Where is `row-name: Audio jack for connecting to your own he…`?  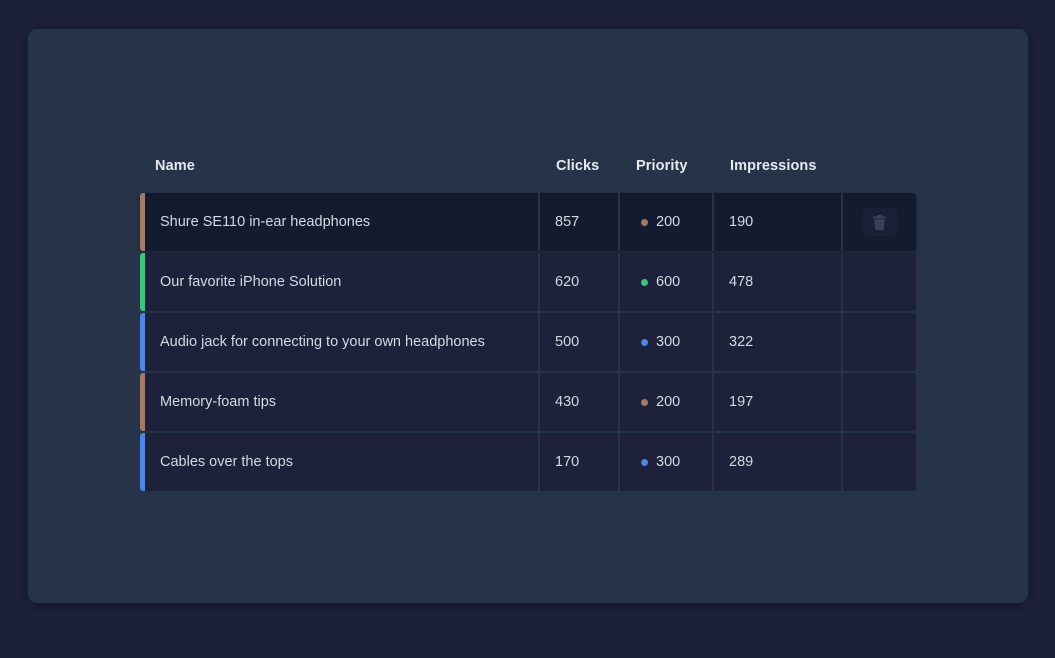
row-name: Audio jack for connecting to your own he… is located at coordinates (349, 342).